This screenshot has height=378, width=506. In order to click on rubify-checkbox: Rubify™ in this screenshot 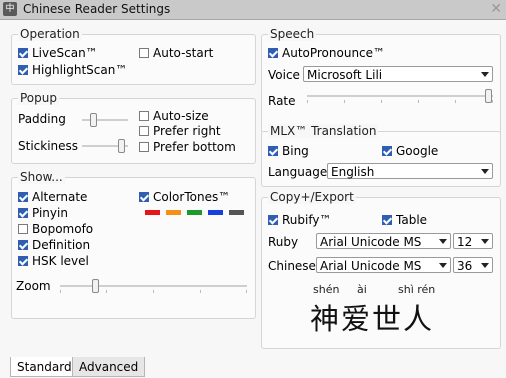, I will do `click(299, 220)`.